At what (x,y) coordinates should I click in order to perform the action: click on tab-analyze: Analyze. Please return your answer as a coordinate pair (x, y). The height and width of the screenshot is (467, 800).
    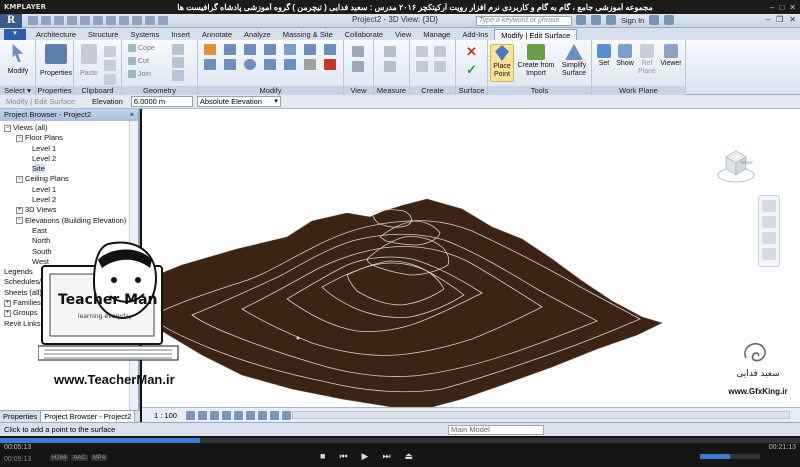
    Looking at the image, I should click on (257, 34).